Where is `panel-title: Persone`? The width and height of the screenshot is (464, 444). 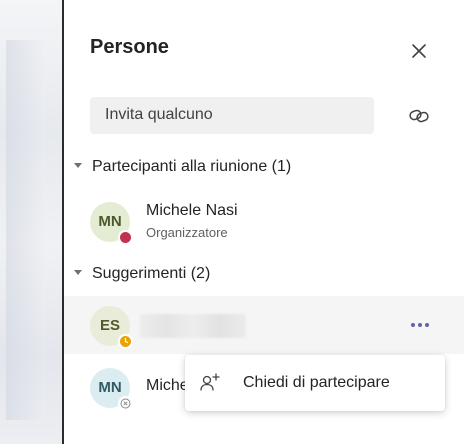
panel-title: Persone is located at coordinates (129, 47).